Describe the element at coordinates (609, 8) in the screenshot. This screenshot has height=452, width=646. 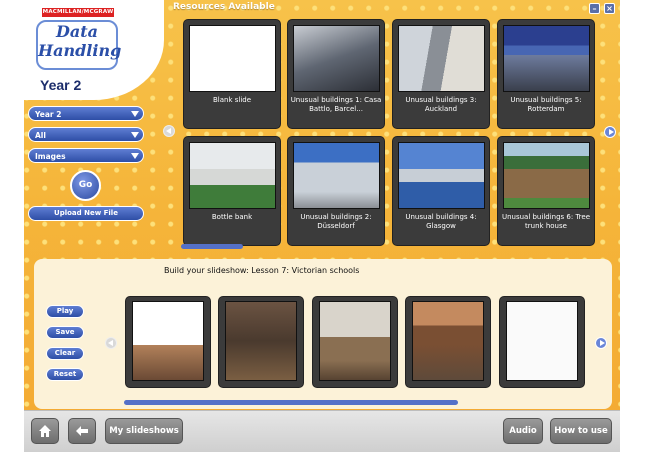
I see `close-icon: ×` at that location.